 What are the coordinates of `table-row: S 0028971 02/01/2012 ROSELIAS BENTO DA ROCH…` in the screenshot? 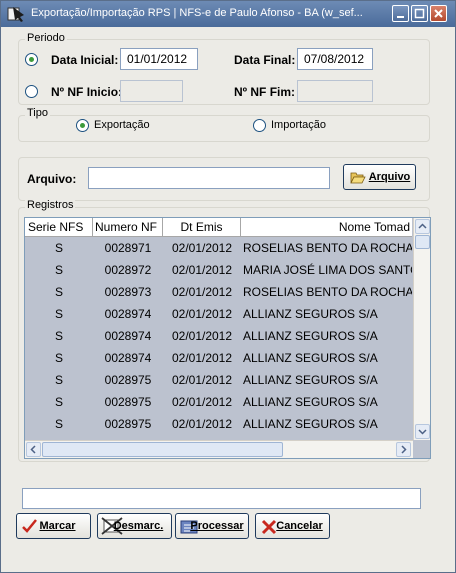 It's located at (218, 248).